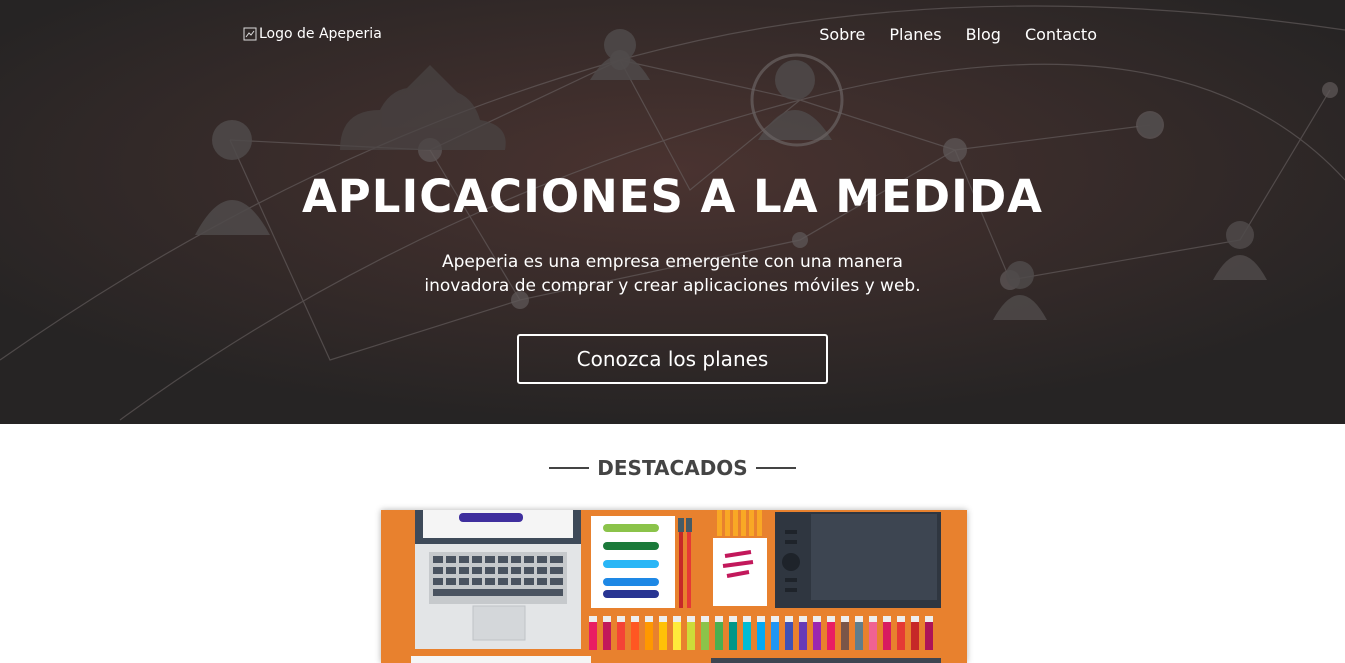  Describe the element at coordinates (250, 34) in the screenshot. I see `broken-image-icon` at that location.